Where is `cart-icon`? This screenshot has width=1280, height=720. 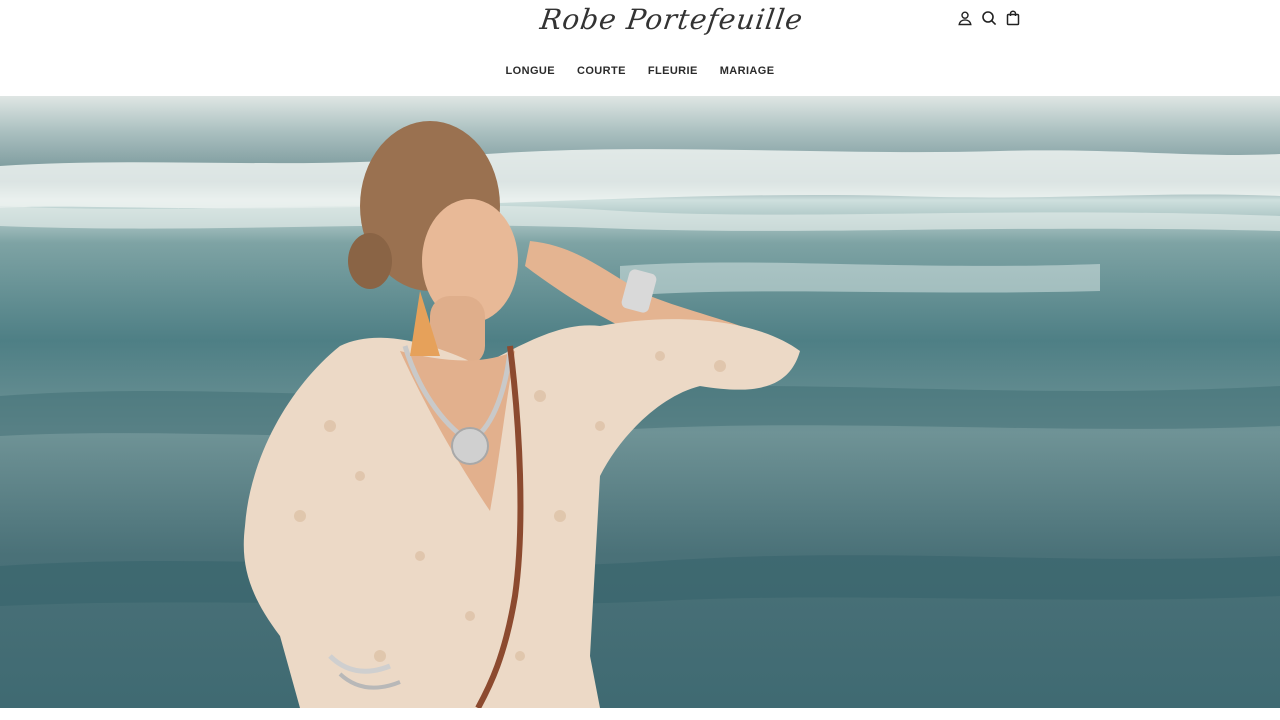 cart-icon is located at coordinates (1013, 18).